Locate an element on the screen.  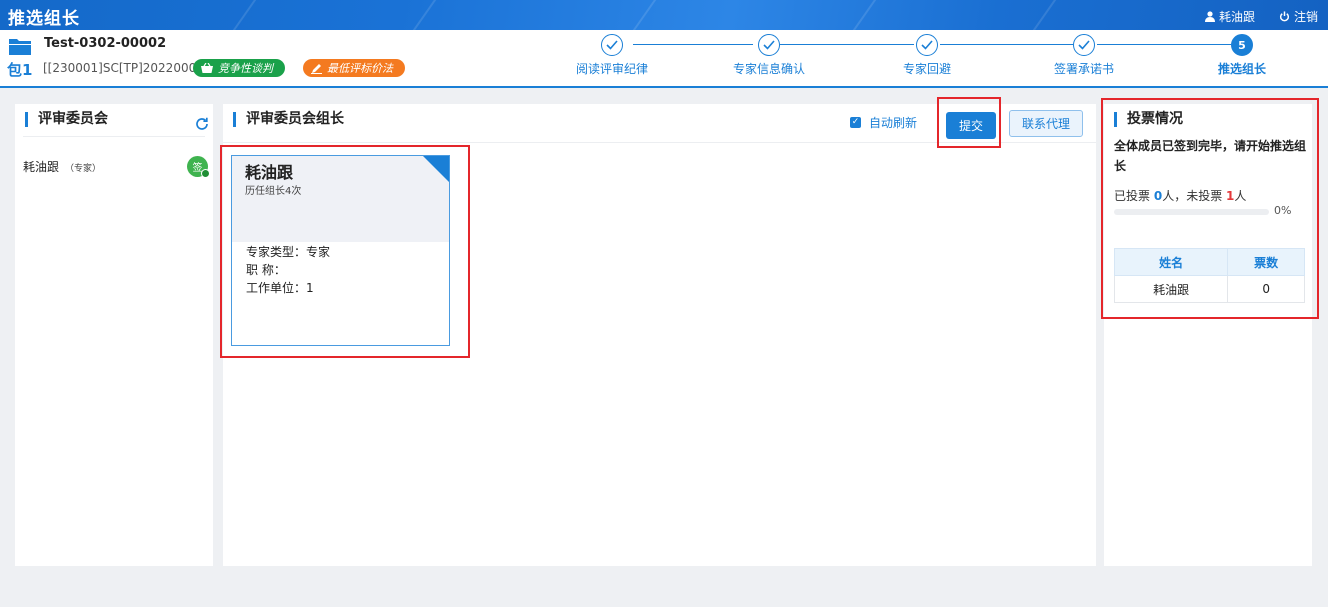
basket-icon is located at coordinates (207, 68).